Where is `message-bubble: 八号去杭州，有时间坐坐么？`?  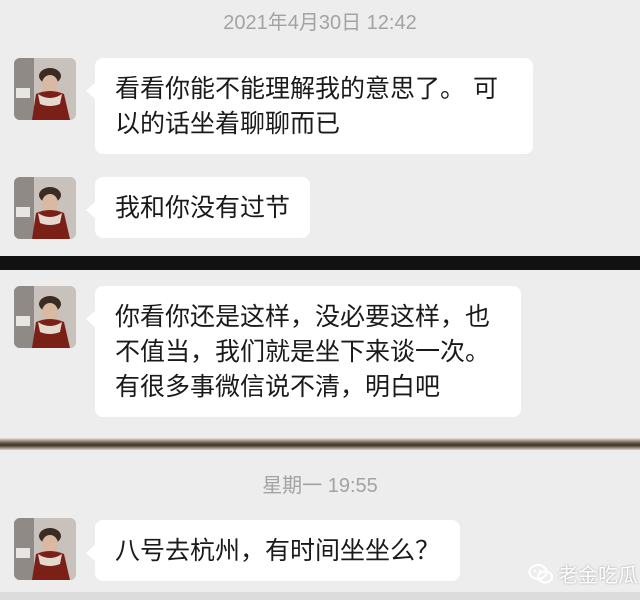
message-bubble: 八号去杭州，有时间坐坐么？ is located at coordinates (273, 550).